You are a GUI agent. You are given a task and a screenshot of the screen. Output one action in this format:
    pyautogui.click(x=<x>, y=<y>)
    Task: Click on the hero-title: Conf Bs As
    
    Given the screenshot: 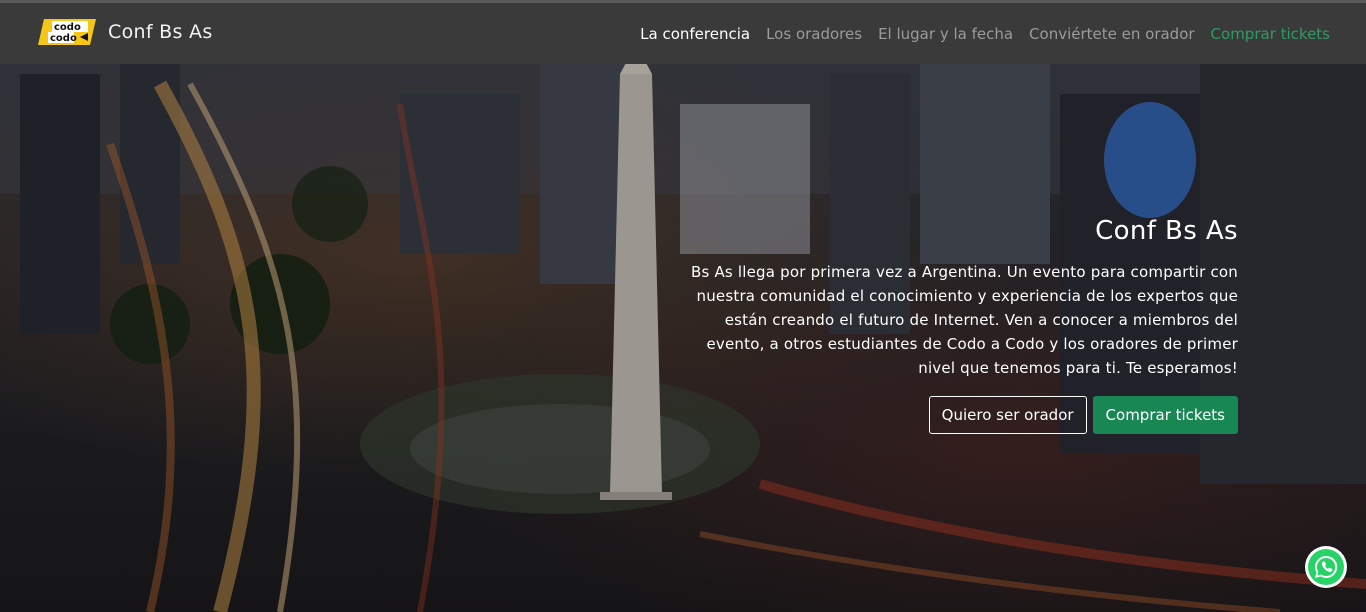 What is the action you would take?
    pyautogui.click(x=1166, y=231)
    